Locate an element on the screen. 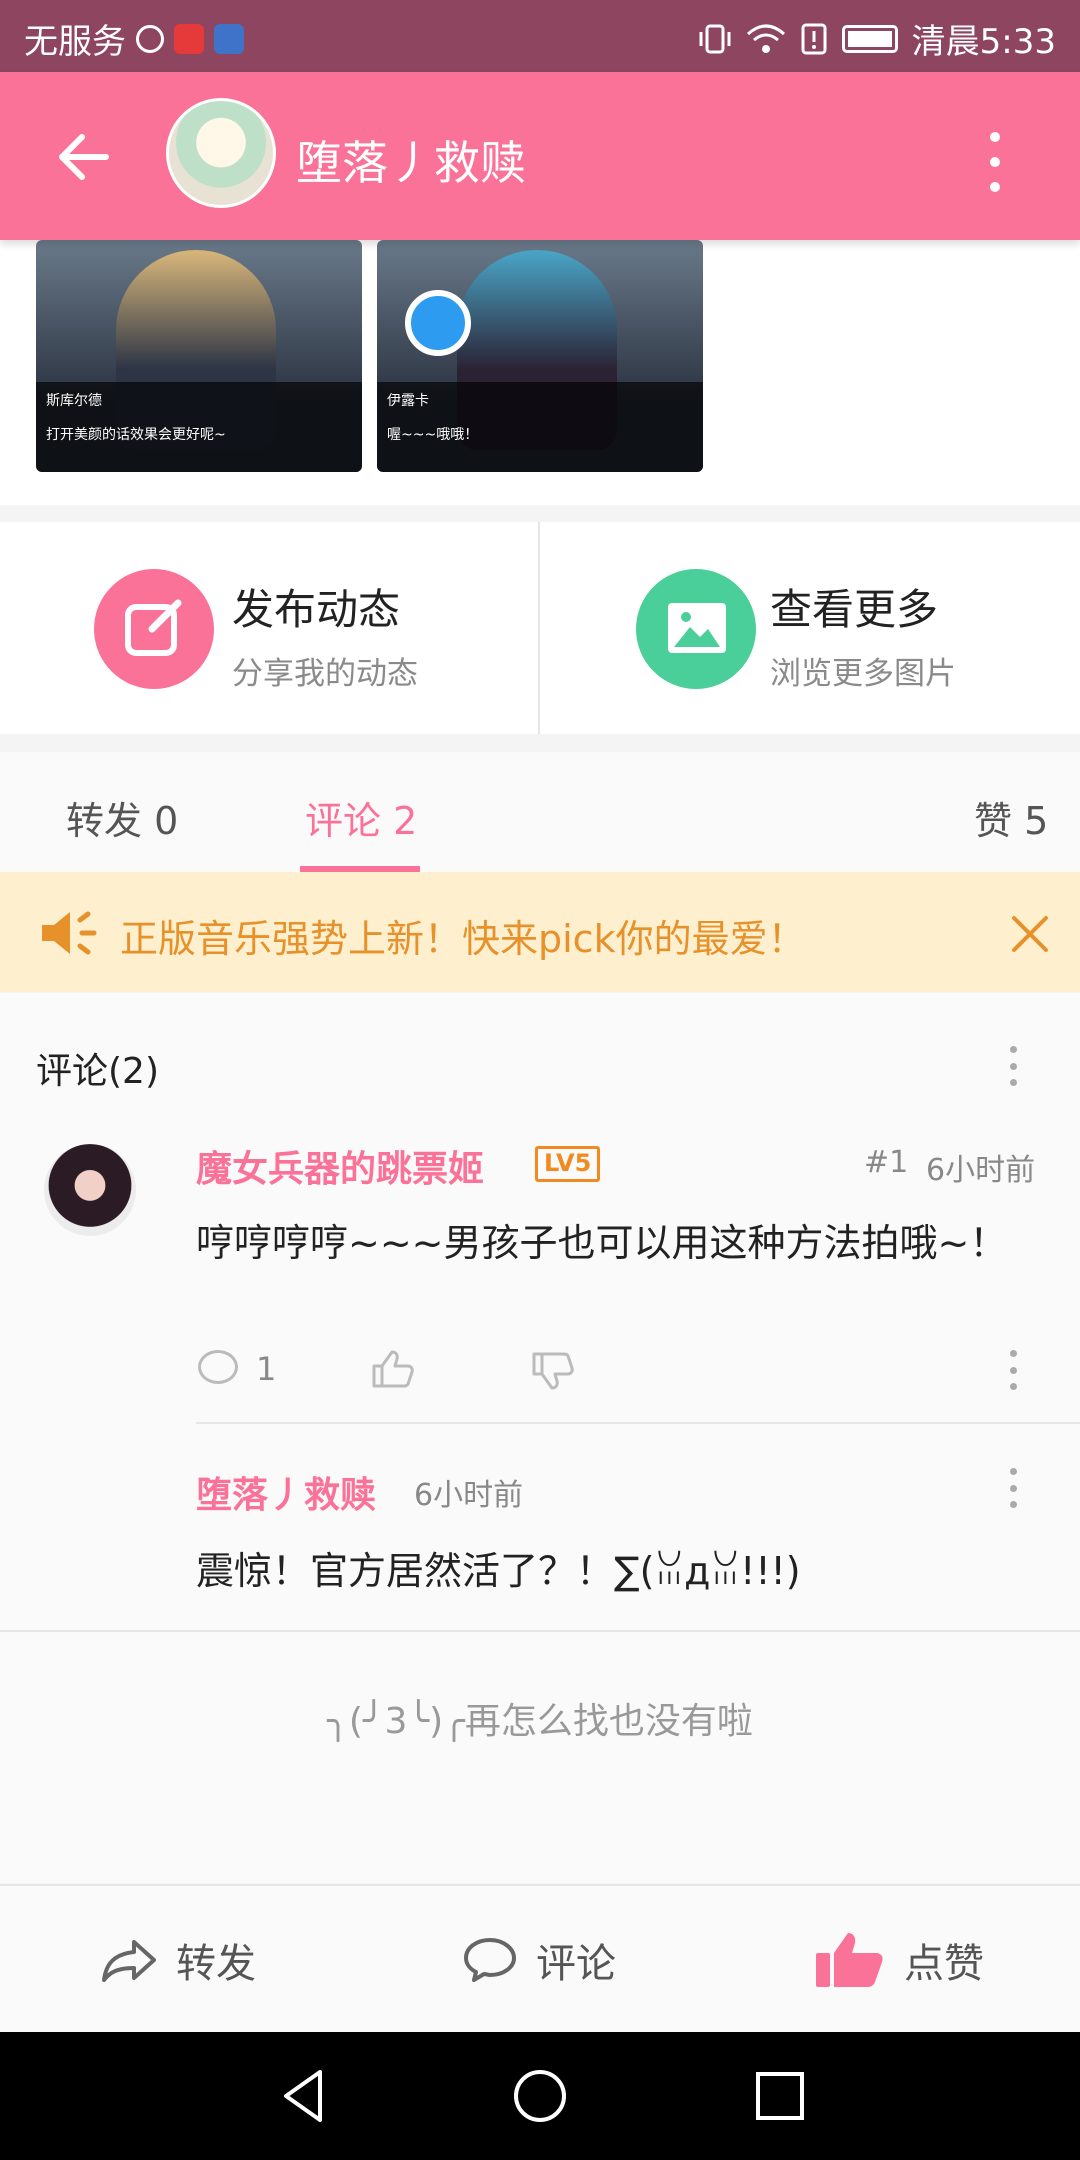 This screenshot has width=1080, height=2160. image-caption: 伊露卡 喔~~~哦哦！ is located at coordinates (540, 427).